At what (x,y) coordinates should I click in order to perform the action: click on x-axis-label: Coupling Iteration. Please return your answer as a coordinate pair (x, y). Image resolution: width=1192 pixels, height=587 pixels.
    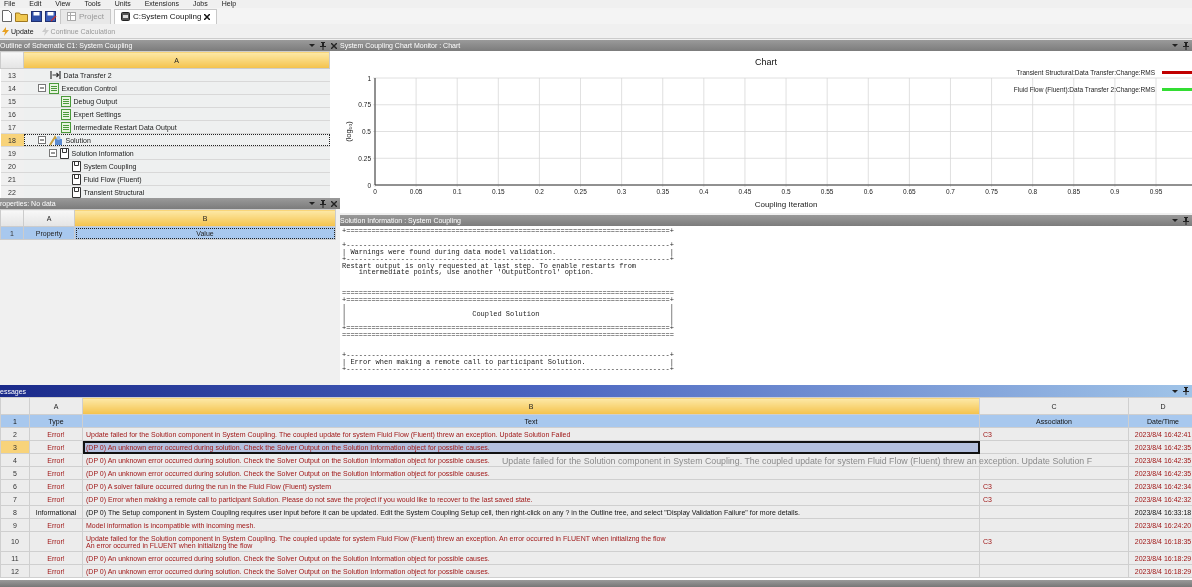
    Looking at the image, I should click on (786, 204).